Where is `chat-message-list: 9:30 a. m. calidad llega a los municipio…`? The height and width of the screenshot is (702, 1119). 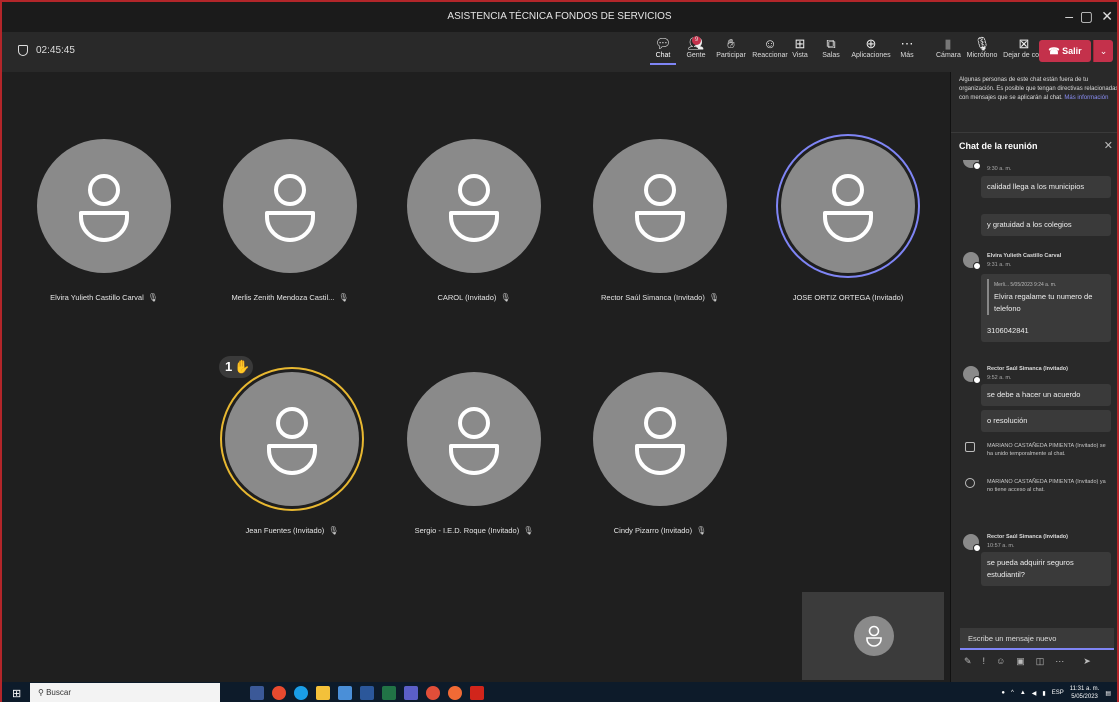 chat-message-list: 9:30 a. m. calidad llega a los municipio… is located at coordinates (1034, 390).